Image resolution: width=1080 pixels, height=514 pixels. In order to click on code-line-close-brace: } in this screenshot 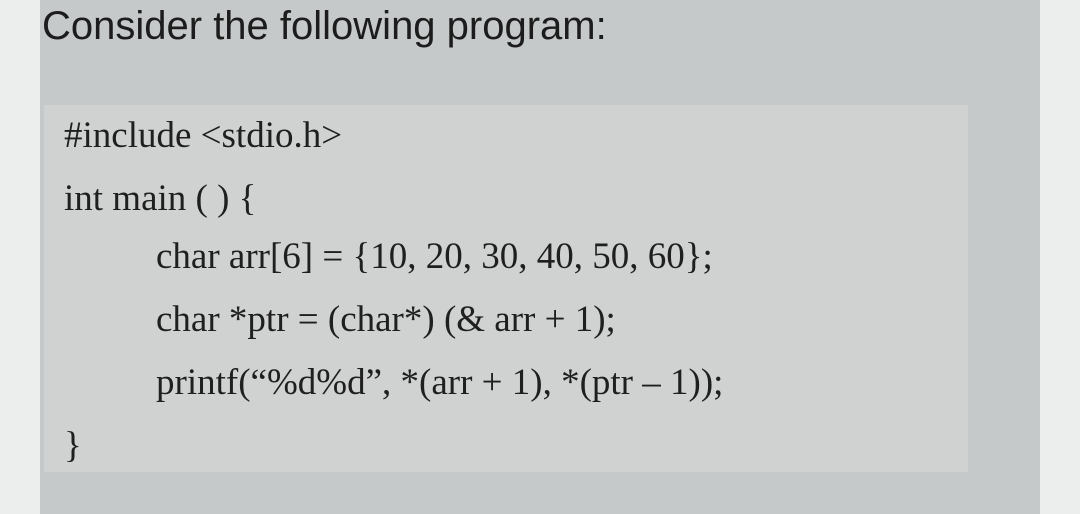, I will do `click(73, 445)`.